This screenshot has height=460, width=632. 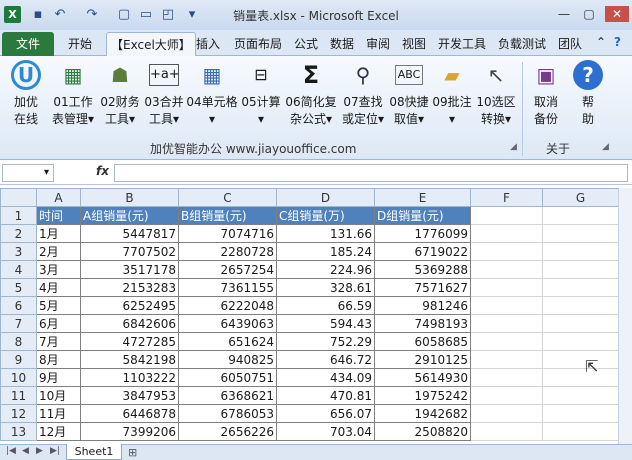 I want to click on tab-file: 文件, so click(x=28, y=44).